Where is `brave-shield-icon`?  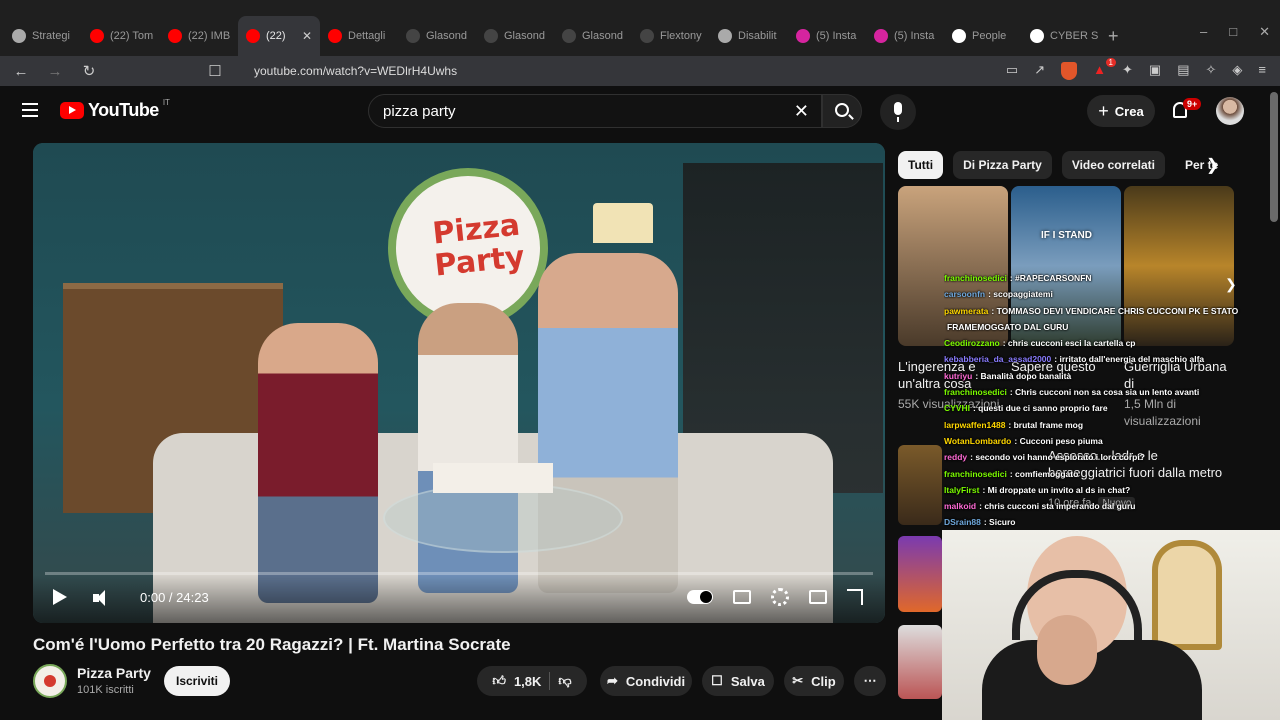
brave-shield-icon is located at coordinates (1069, 71).